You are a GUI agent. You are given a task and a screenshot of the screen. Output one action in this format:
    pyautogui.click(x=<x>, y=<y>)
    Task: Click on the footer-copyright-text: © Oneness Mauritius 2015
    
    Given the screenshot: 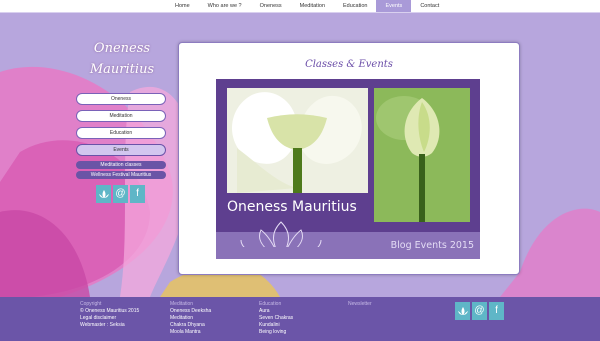 What is the action you would take?
    pyautogui.click(x=110, y=311)
    